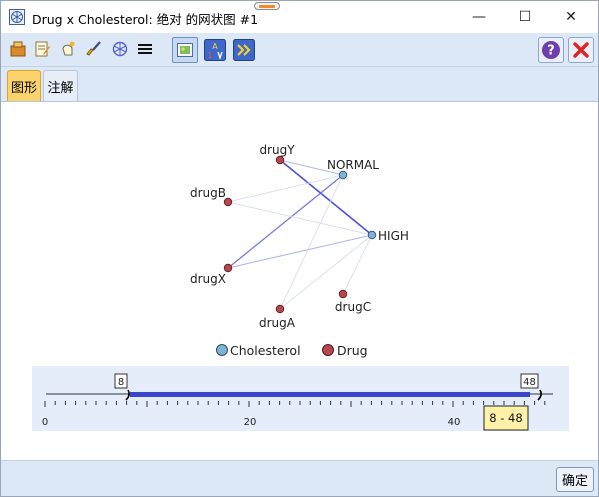 Image resolution: width=599 pixels, height=497 pixels. I want to click on link-drugB-HIGH, so click(300, 218).